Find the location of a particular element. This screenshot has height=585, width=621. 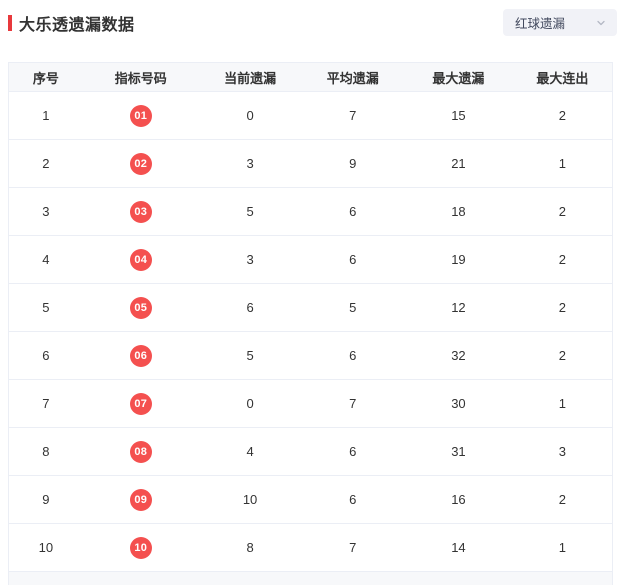

cell-current: 8 is located at coordinates (250, 547).